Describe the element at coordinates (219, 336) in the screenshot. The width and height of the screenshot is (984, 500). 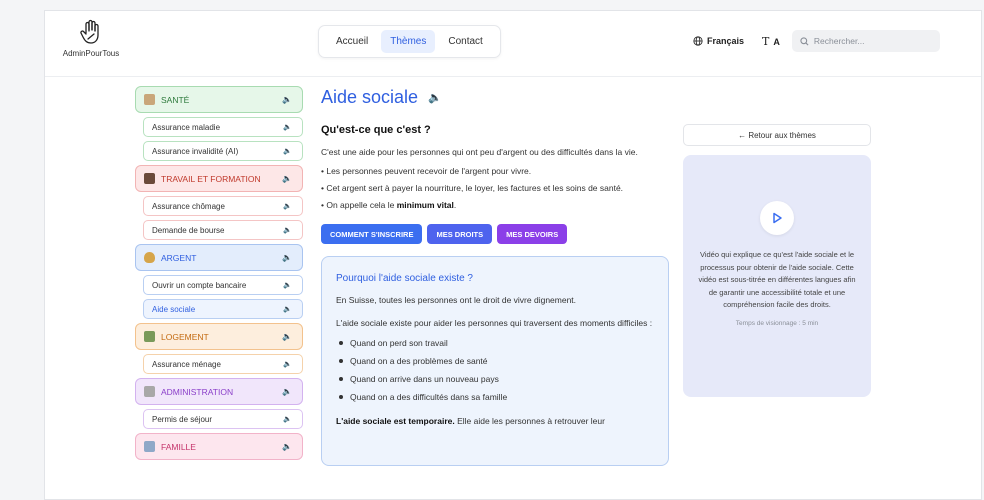
I see `category-logement: LOGEMENT 🔈` at that location.